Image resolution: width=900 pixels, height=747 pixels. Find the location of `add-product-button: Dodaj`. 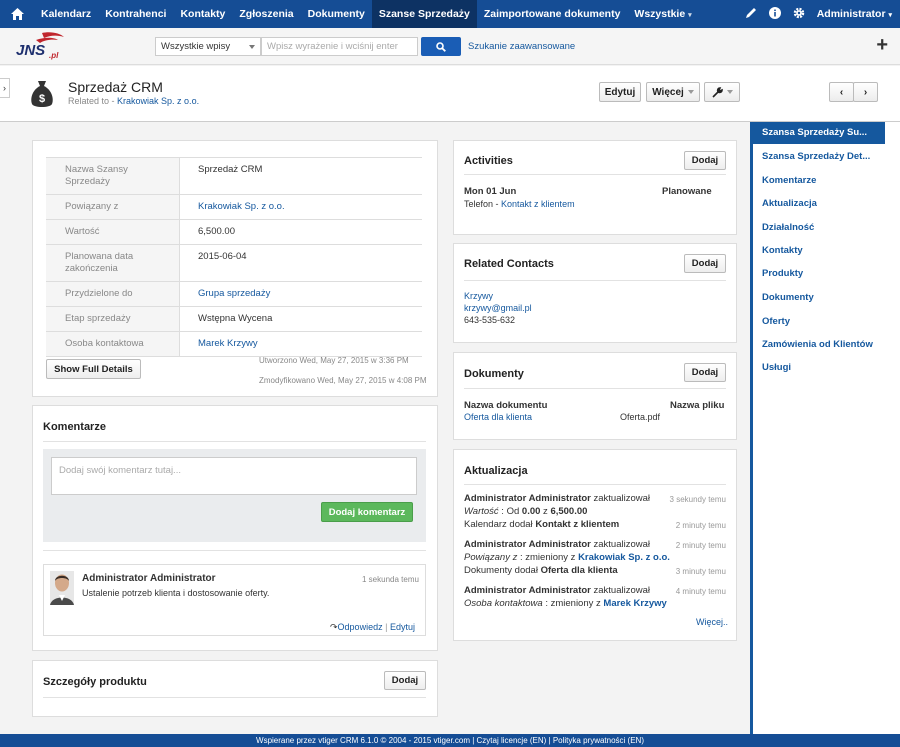

add-product-button: Dodaj is located at coordinates (405, 680).